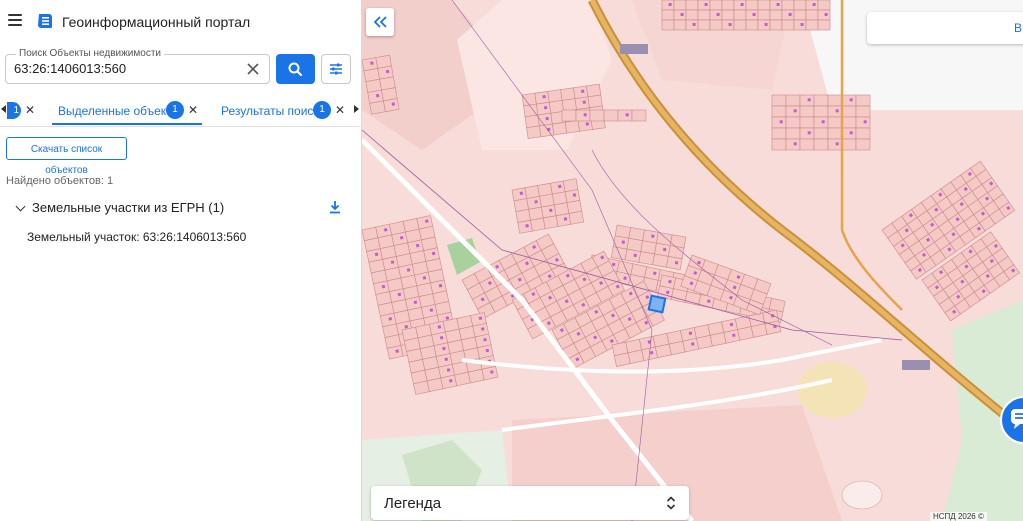 Image resolution: width=1023 pixels, height=521 pixels. What do you see at coordinates (958, 516) in the screenshot?
I see `map-attribution: НСПД 2026 ©` at bounding box center [958, 516].